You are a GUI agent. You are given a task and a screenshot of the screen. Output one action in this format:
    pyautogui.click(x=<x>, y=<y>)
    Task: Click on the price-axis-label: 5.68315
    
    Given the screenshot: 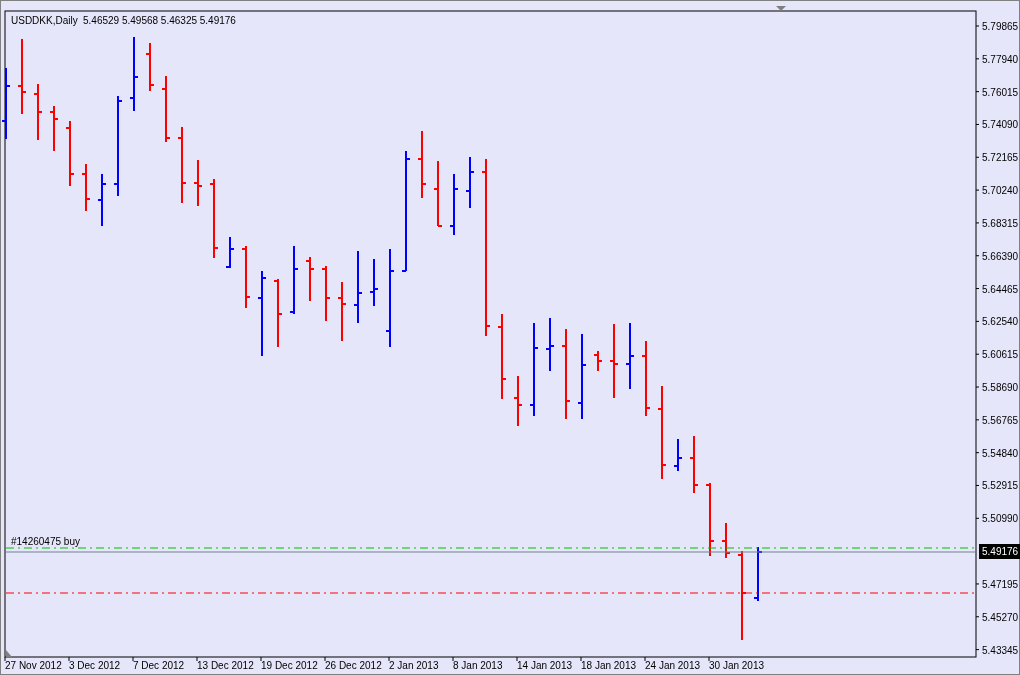 What is the action you would take?
    pyautogui.click(x=1000, y=223)
    